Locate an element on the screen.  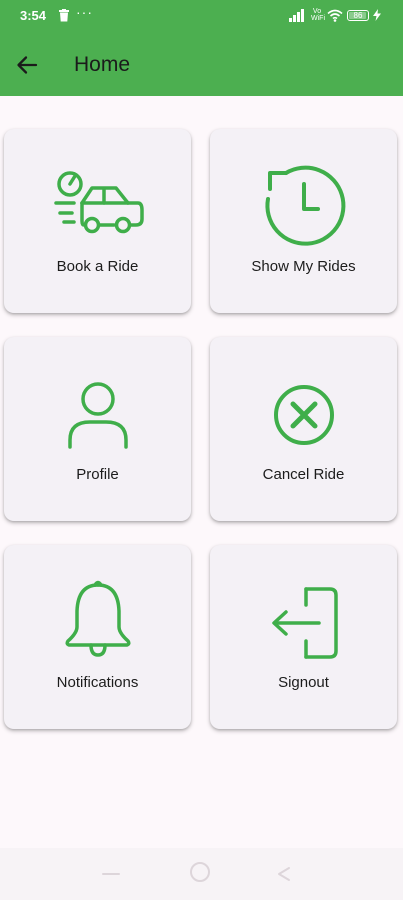
app-bar: Home is located at coordinates (201, 65).